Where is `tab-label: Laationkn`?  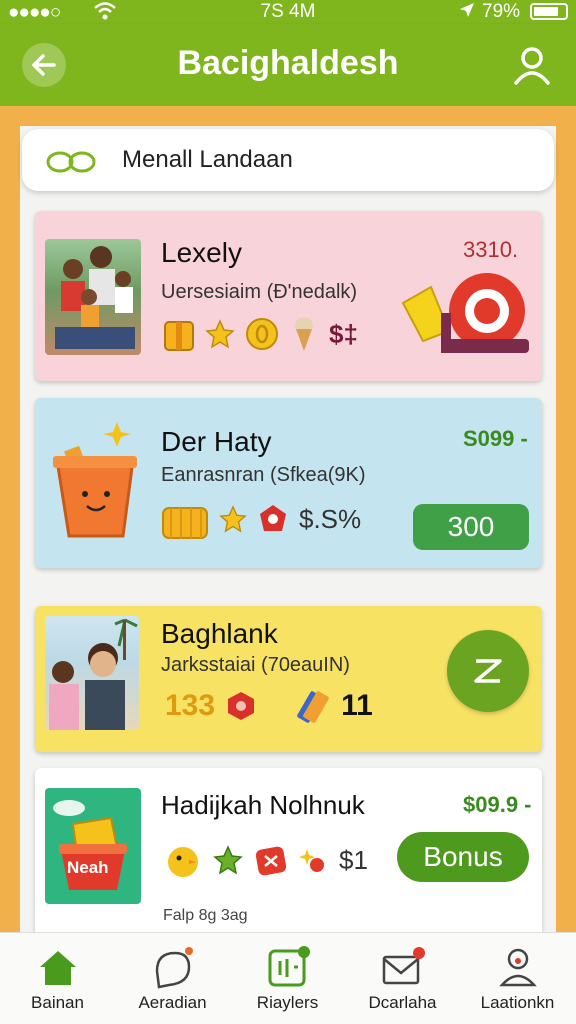 tab-label: Laationkn is located at coordinates (517, 1002).